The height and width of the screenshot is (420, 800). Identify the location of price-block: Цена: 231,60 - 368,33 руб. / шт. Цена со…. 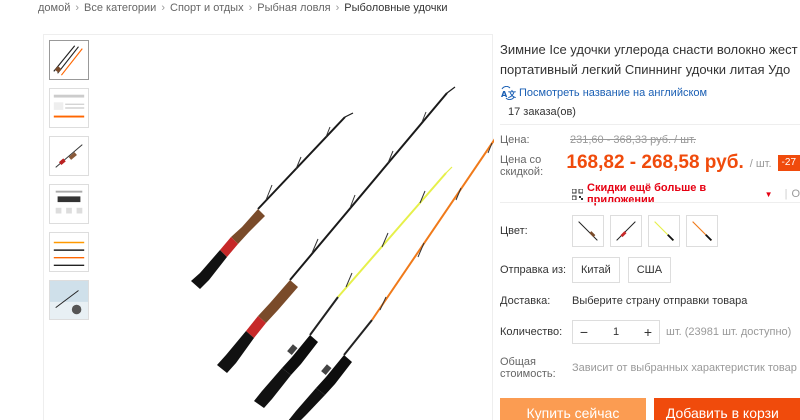
(650, 169).